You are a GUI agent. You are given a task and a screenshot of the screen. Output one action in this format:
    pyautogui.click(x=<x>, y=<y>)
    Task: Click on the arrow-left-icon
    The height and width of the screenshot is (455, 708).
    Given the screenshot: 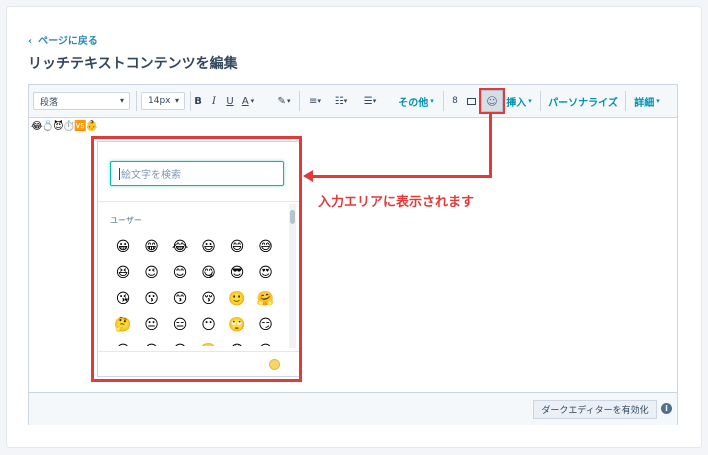 What is the action you would take?
    pyautogui.click(x=308, y=176)
    